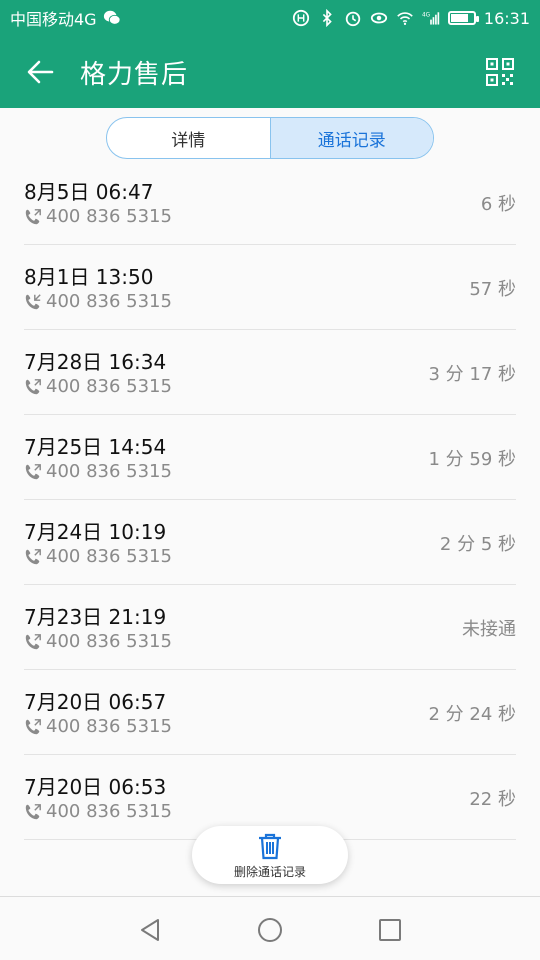  Describe the element at coordinates (477, 544) in the screenshot. I see `call-duration: 2 分 5 秒` at that location.